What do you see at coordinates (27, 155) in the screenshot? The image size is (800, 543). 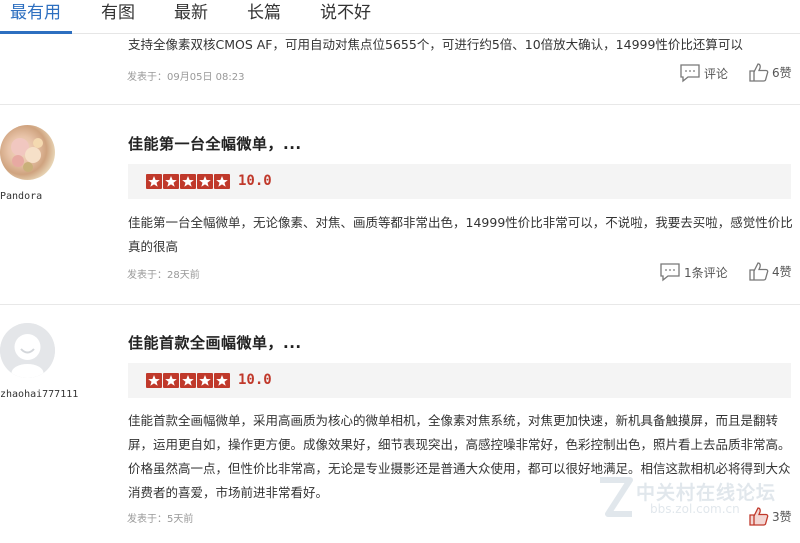 I see `avatar-flower-image` at bounding box center [27, 155].